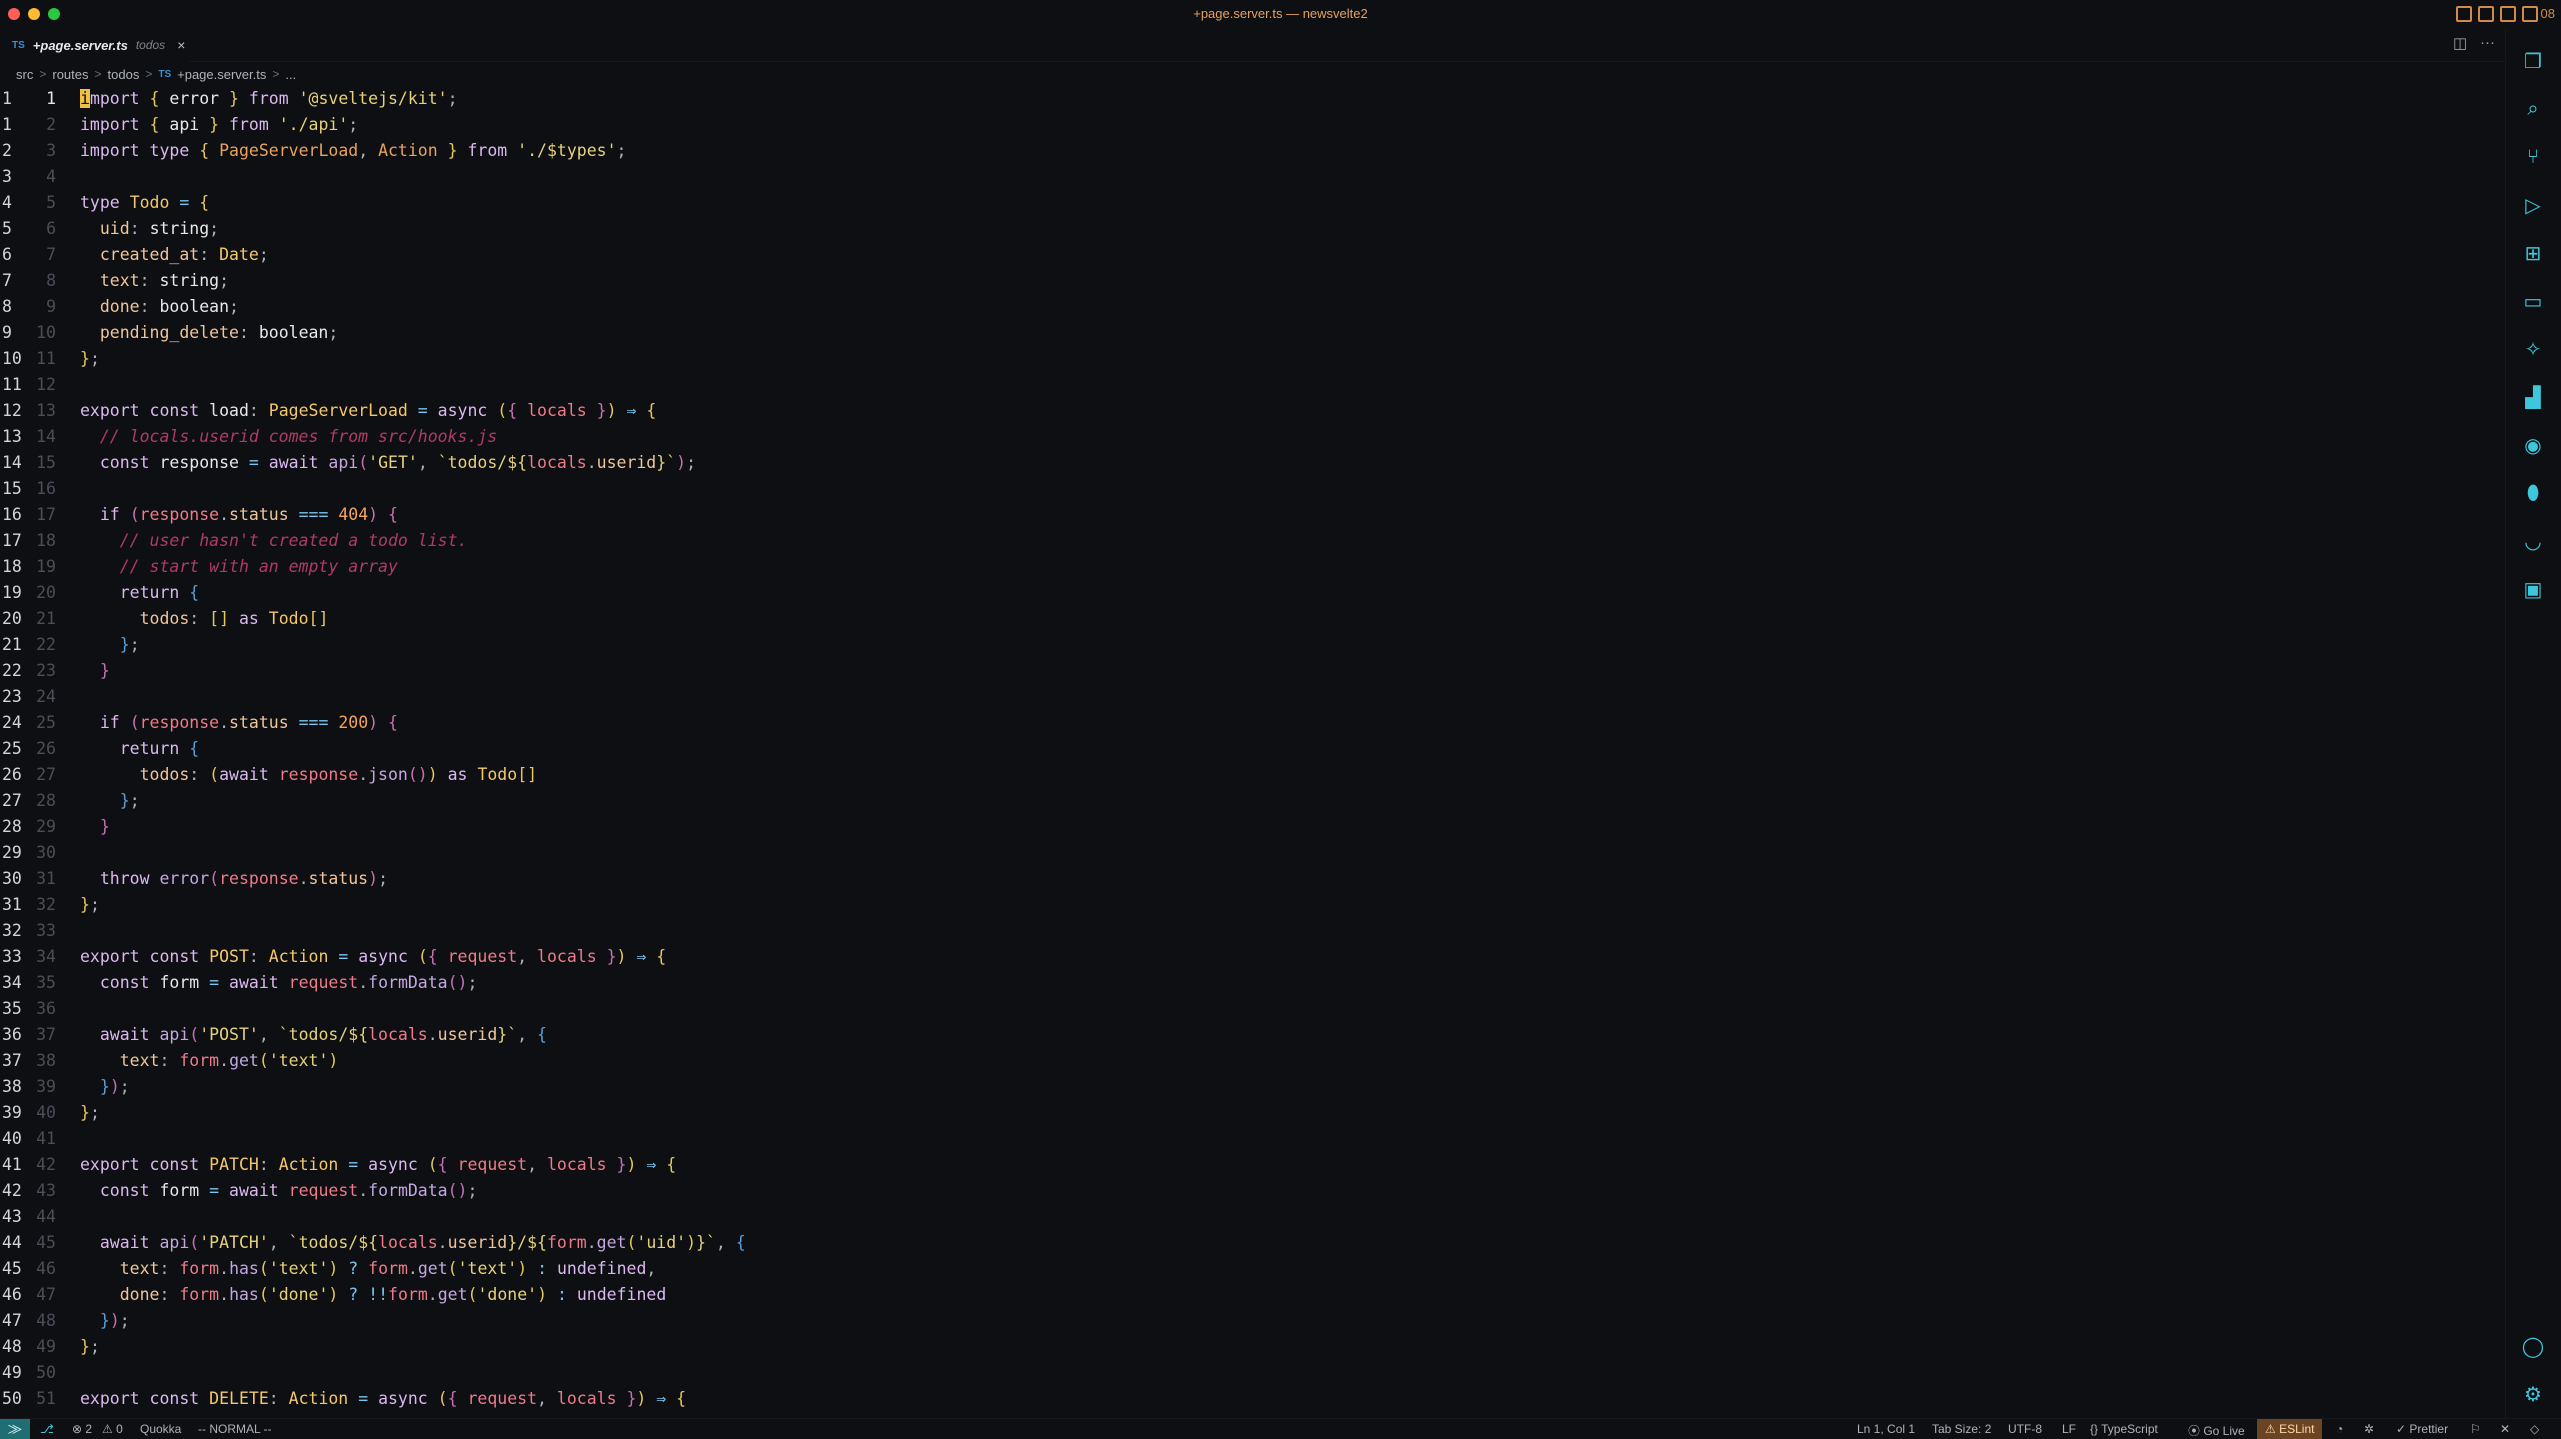 This screenshot has height=1439, width=2561. Describe the element at coordinates (2533, 349) in the screenshot. I see `live-share-icon: ✧` at that location.